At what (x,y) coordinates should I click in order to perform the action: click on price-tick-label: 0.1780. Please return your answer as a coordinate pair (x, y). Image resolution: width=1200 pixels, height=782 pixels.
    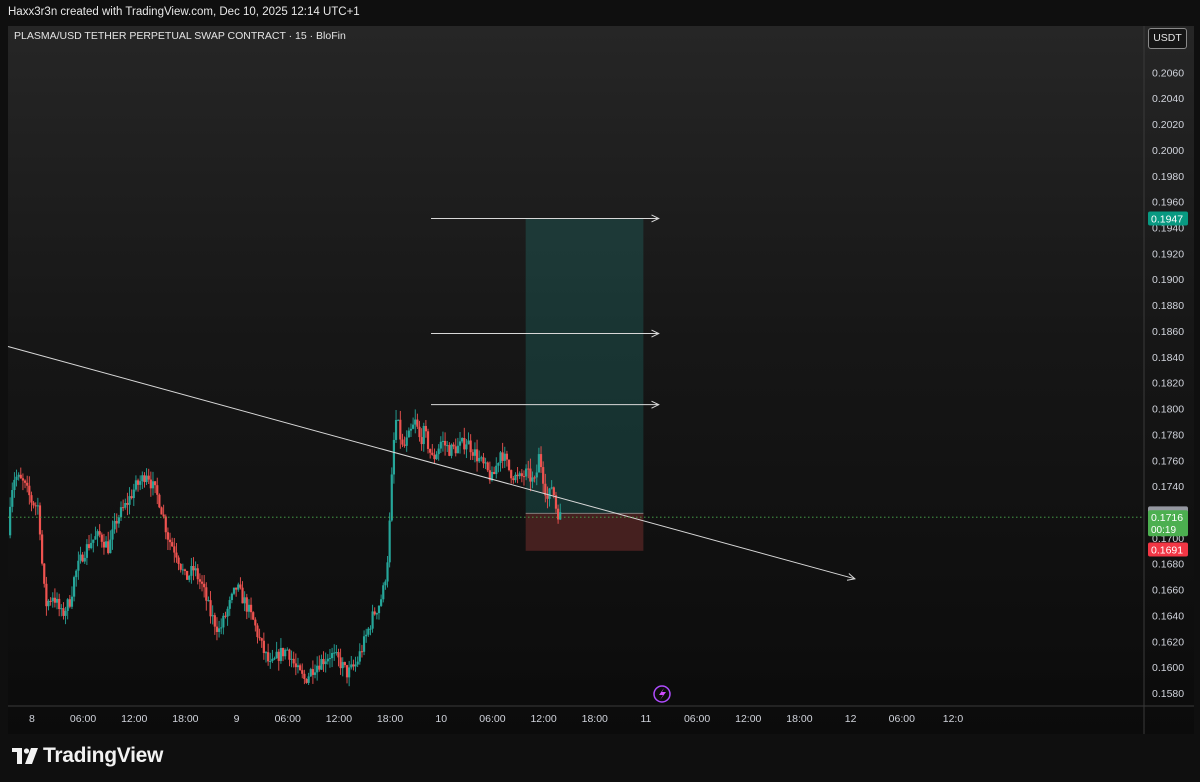
    Looking at the image, I should click on (1168, 435).